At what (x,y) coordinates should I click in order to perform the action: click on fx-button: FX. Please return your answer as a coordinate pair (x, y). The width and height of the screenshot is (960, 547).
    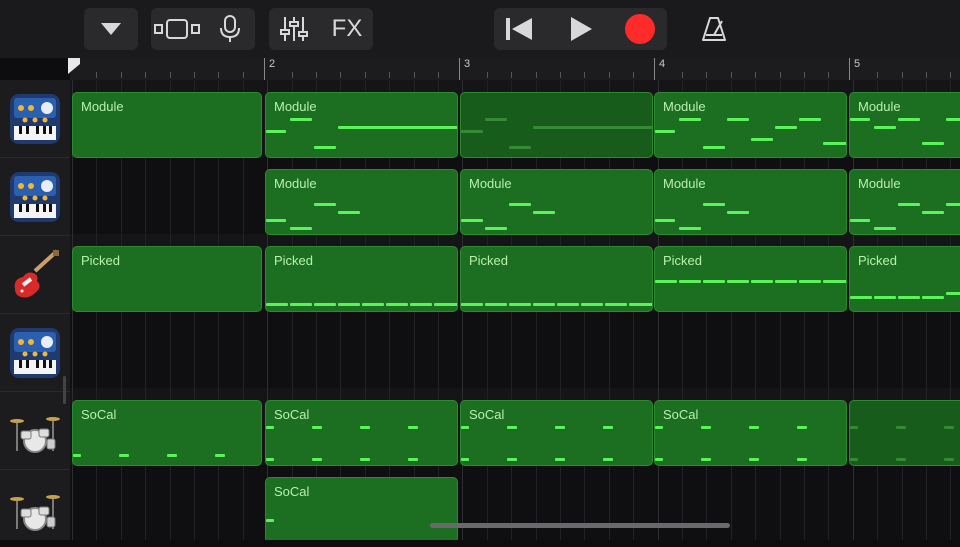
    Looking at the image, I should click on (347, 29).